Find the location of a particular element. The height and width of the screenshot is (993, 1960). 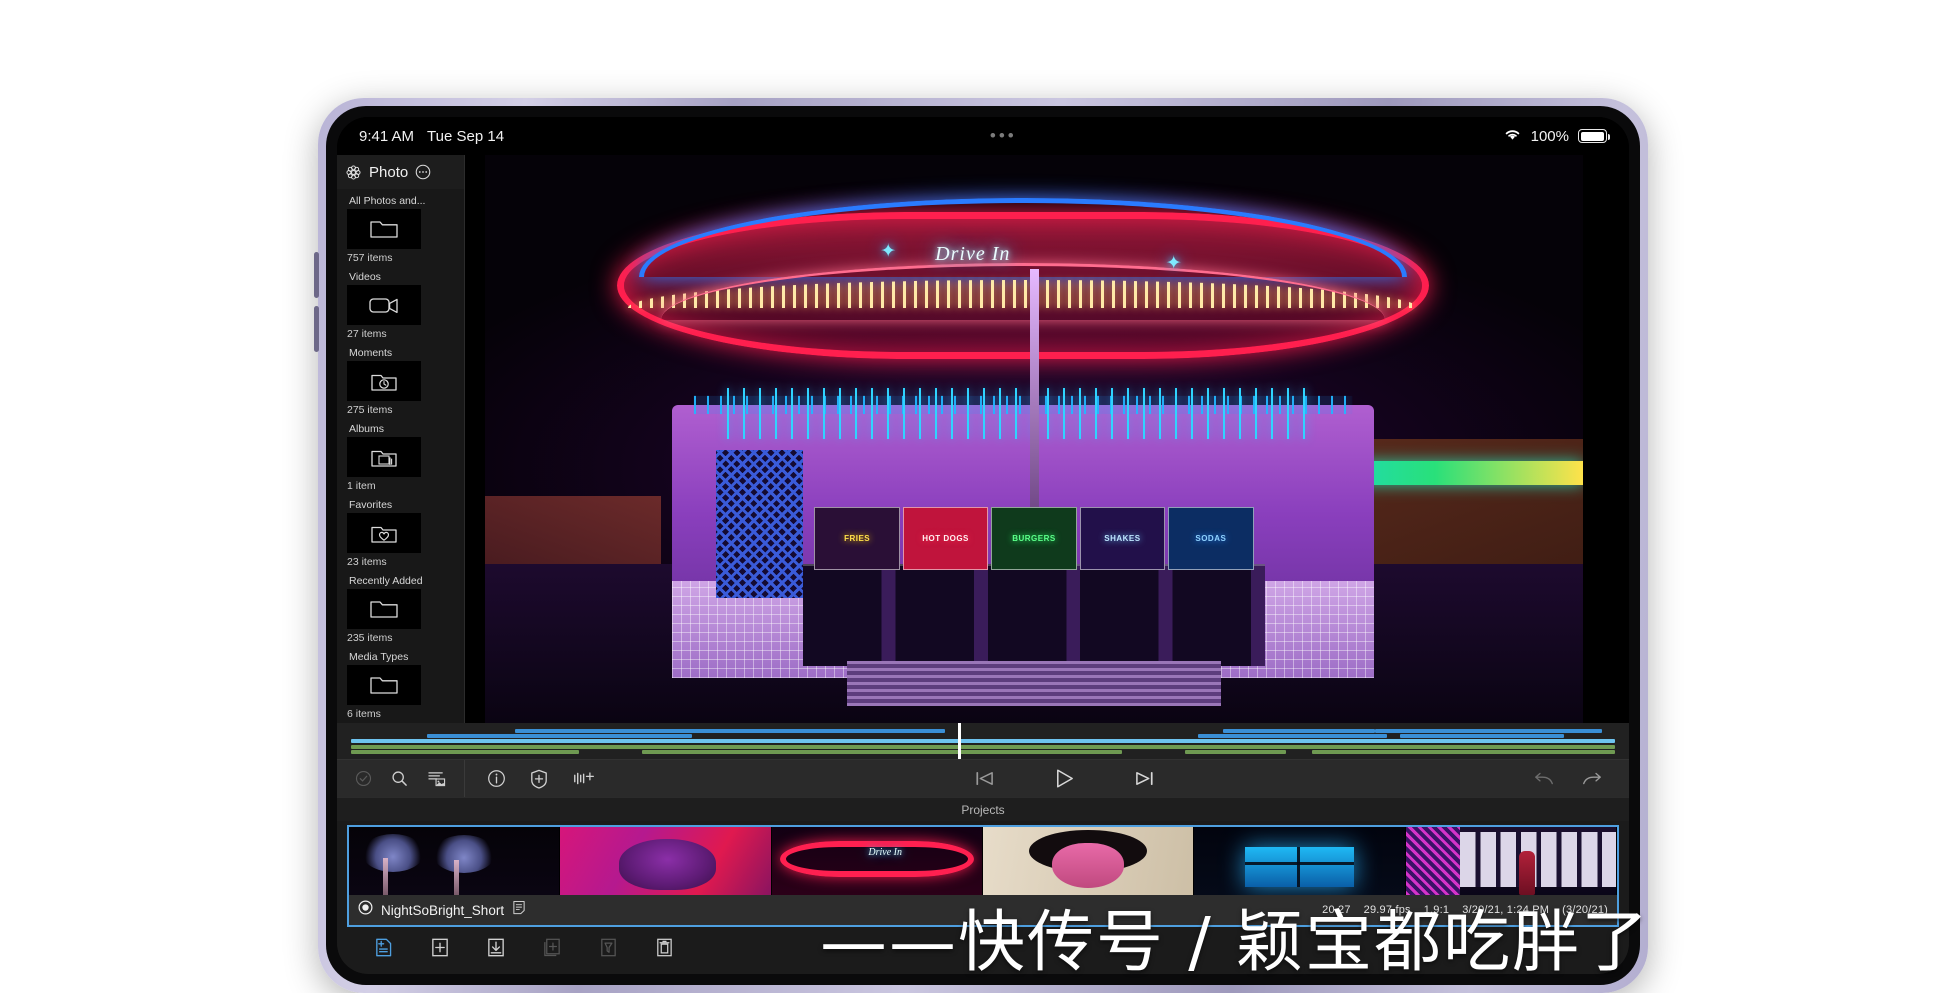

folder-heart-icon is located at coordinates (384, 533).